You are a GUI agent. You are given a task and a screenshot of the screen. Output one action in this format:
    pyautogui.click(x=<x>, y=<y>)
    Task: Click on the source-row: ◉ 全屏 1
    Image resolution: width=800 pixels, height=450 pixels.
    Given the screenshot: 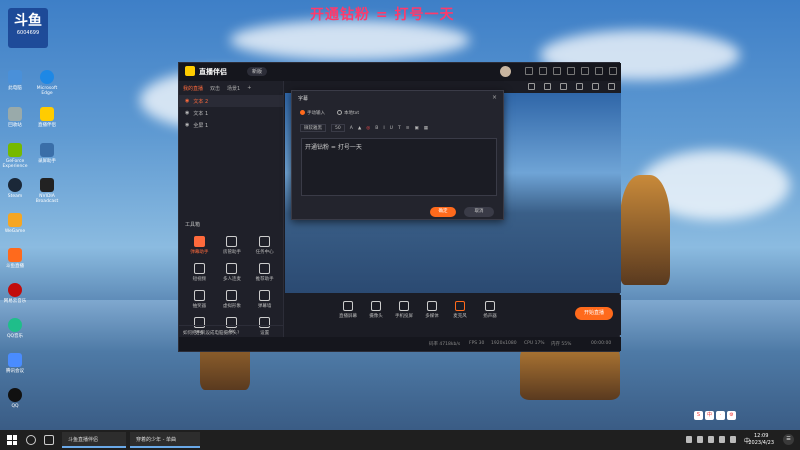 What is the action you would take?
    pyautogui.click(x=231, y=125)
    